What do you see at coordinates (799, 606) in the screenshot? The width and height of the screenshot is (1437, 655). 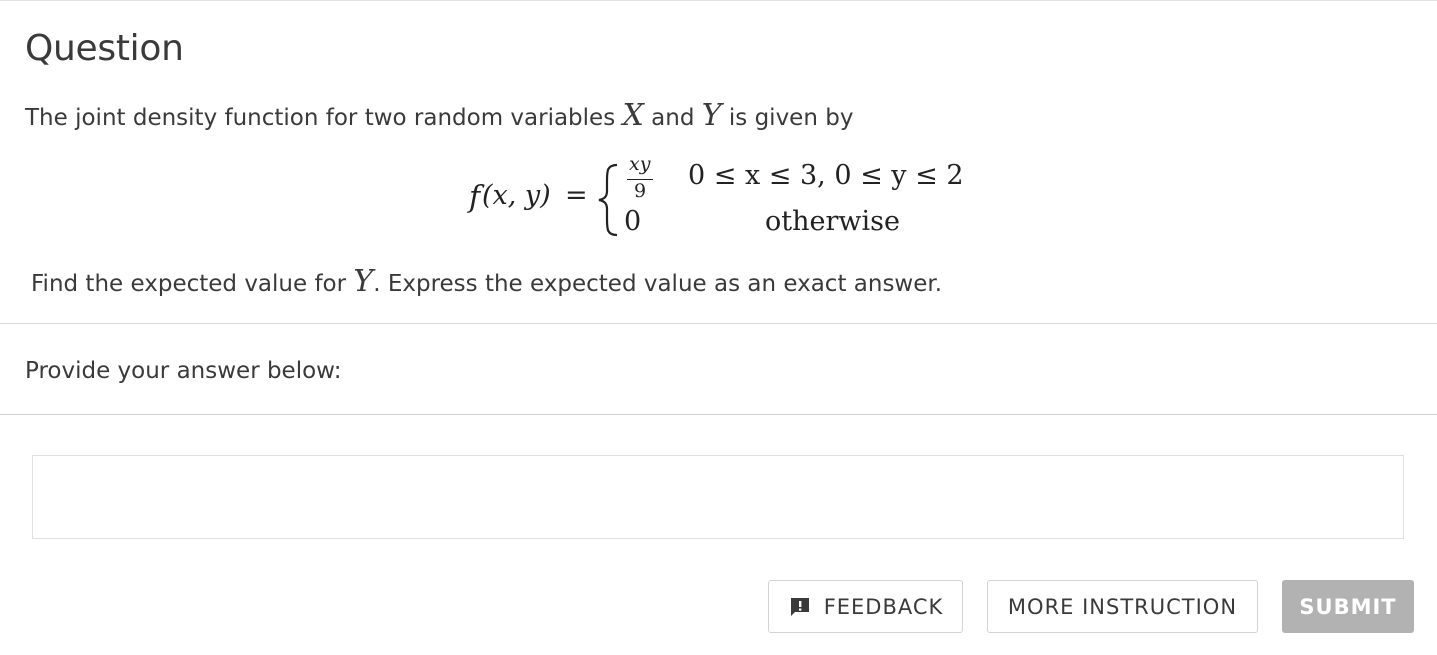 I see `feedback-exclamation-icon` at bounding box center [799, 606].